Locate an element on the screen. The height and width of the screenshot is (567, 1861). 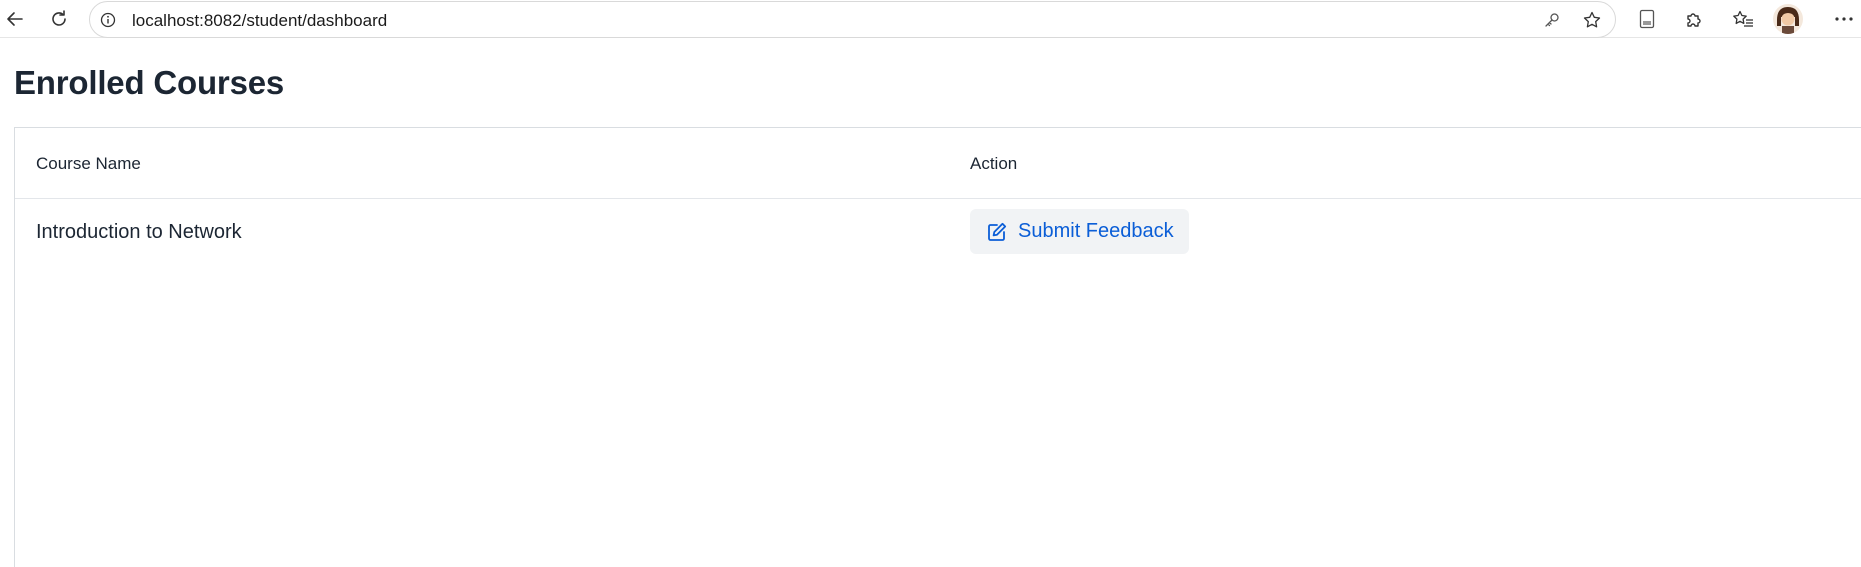
browser-toolbar: localhost:8082/student/dashboard is located at coordinates (930, 19).